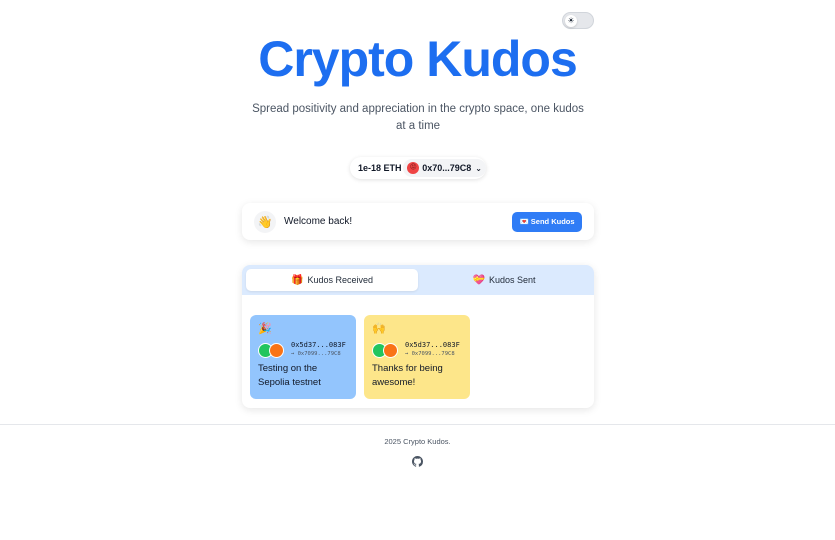  I want to click on tab-kudos-received: 🎁 Kudos Received, so click(332, 280).